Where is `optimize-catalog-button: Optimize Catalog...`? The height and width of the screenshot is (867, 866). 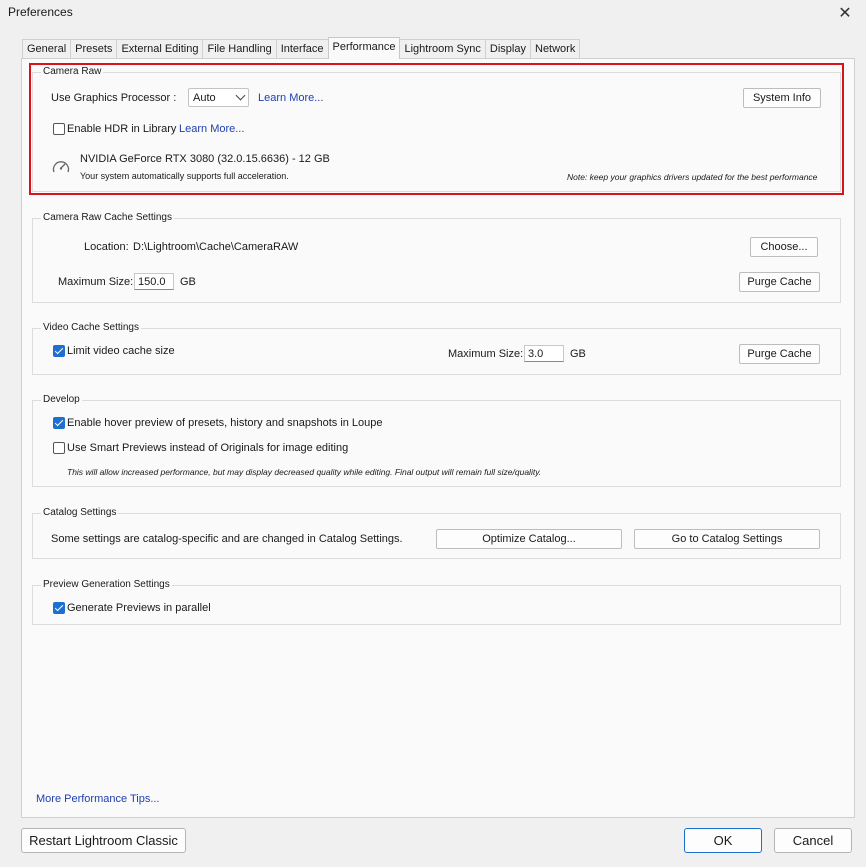 optimize-catalog-button: Optimize Catalog... is located at coordinates (529, 539).